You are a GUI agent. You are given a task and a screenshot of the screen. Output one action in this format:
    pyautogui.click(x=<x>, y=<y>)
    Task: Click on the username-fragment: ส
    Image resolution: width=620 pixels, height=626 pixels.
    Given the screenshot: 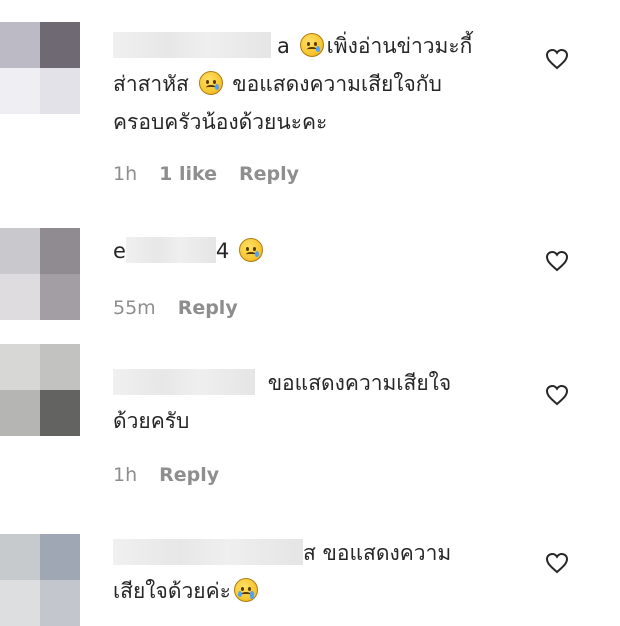 What is the action you would take?
    pyautogui.click(x=309, y=553)
    